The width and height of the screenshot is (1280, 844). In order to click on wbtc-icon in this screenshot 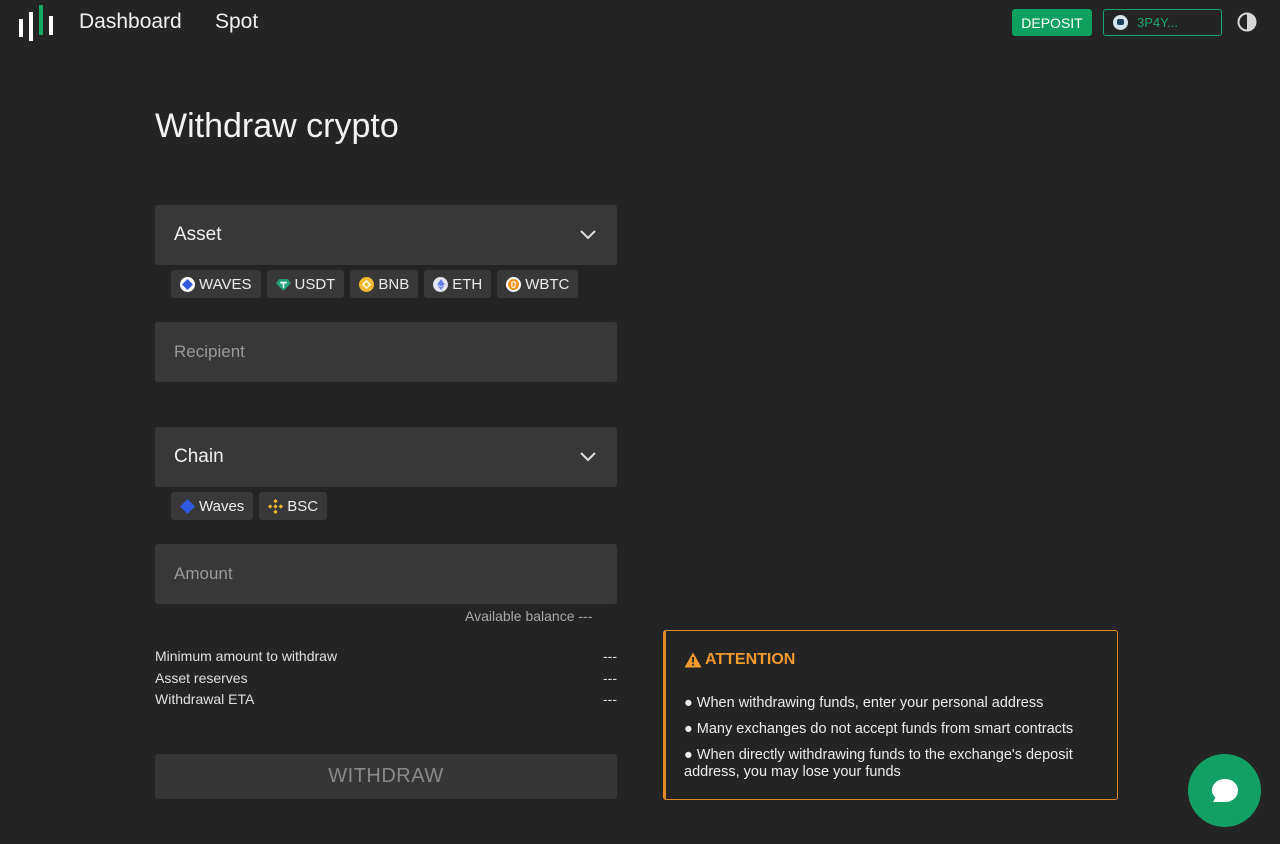, I will do `click(514, 284)`.